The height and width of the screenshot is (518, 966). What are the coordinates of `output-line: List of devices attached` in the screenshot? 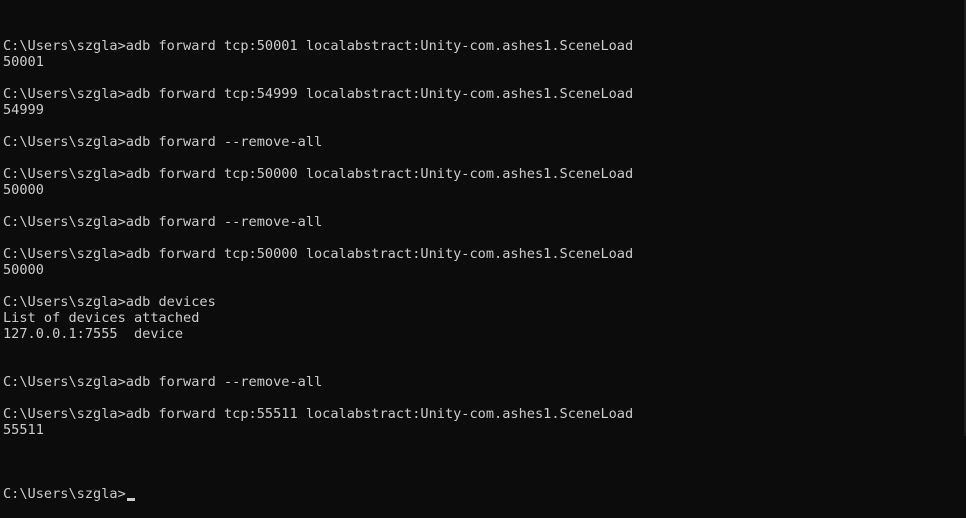 It's located at (101, 318).